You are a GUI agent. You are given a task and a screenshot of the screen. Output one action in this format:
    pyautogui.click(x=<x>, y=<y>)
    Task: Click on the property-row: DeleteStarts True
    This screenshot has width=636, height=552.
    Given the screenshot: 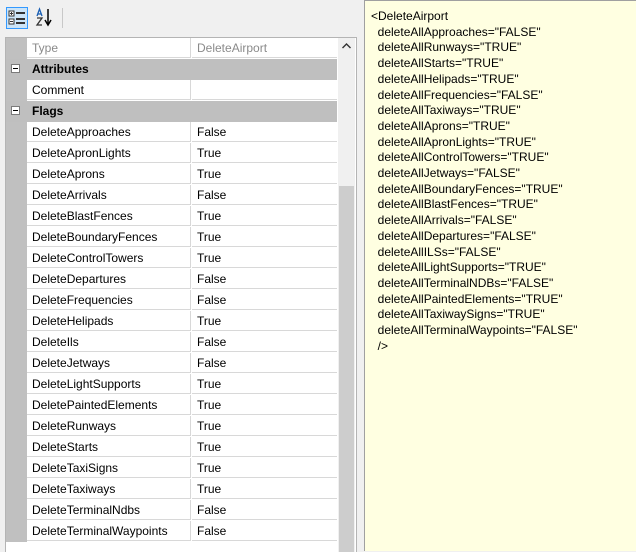 What is the action you would take?
    pyautogui.click(x=171, y=447)
    